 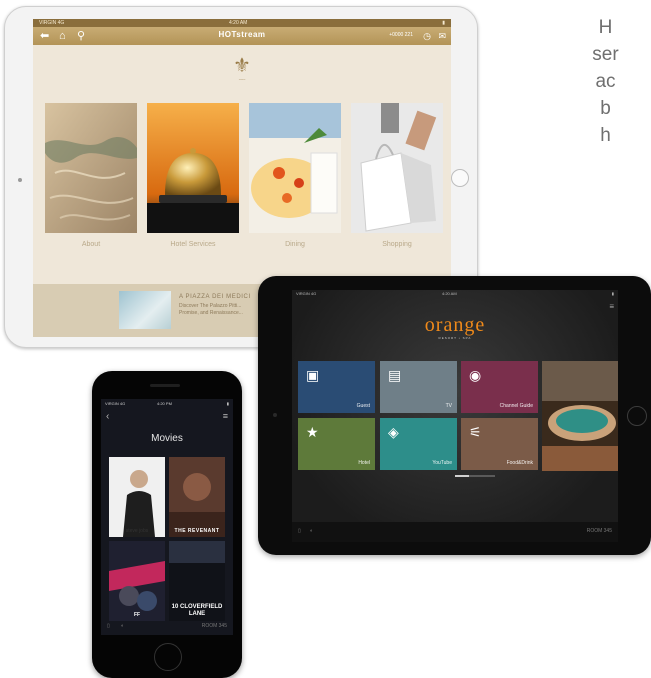 What do you see at coordinates (336, 387) in the screenshot?
I see `tile-guest: ▣ Guest` at bounding box center [336, 387].